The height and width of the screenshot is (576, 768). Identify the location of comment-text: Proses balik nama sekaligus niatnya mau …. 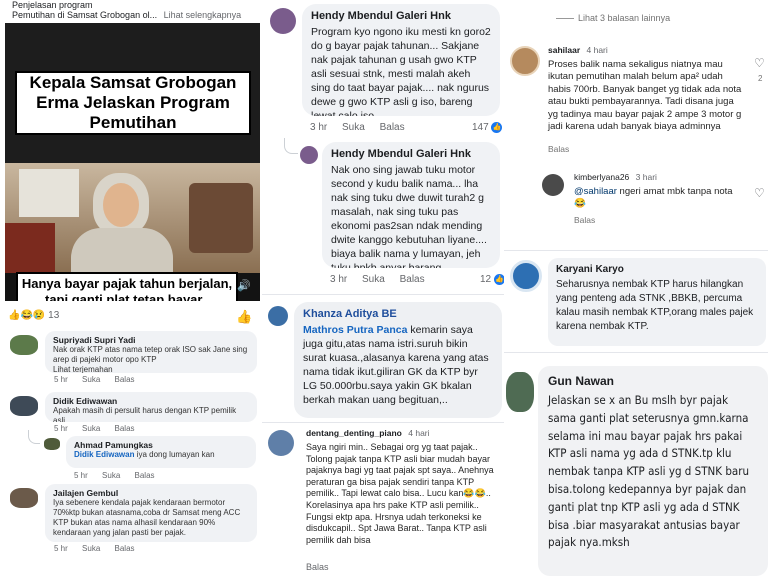
(645, 96).